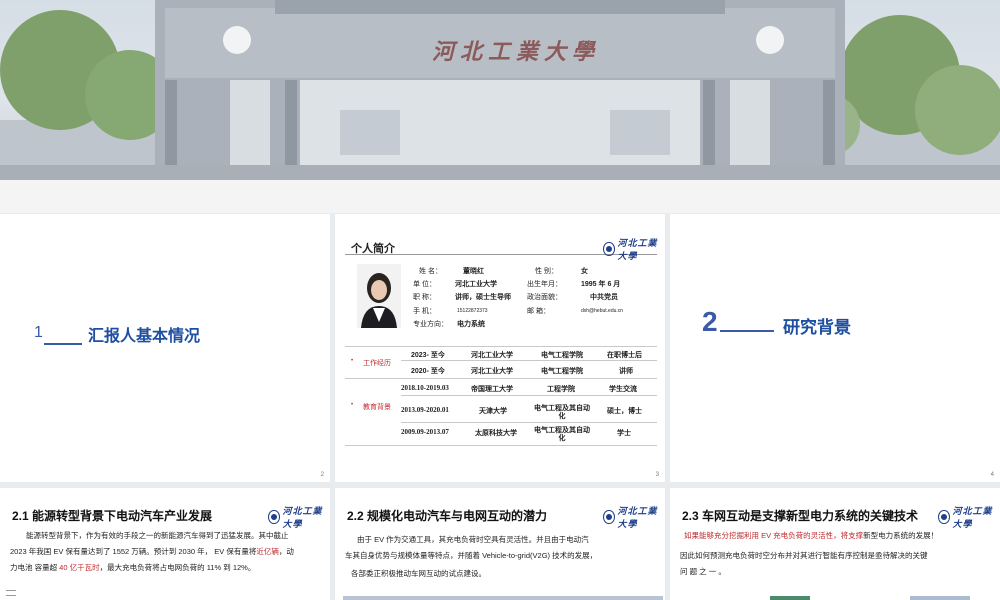 Image resolution: width=1000 pixels, height=600 pixels. Describe the element at coordinates (657, 475) in the screenshot. I see `page-number: 3` at that location.